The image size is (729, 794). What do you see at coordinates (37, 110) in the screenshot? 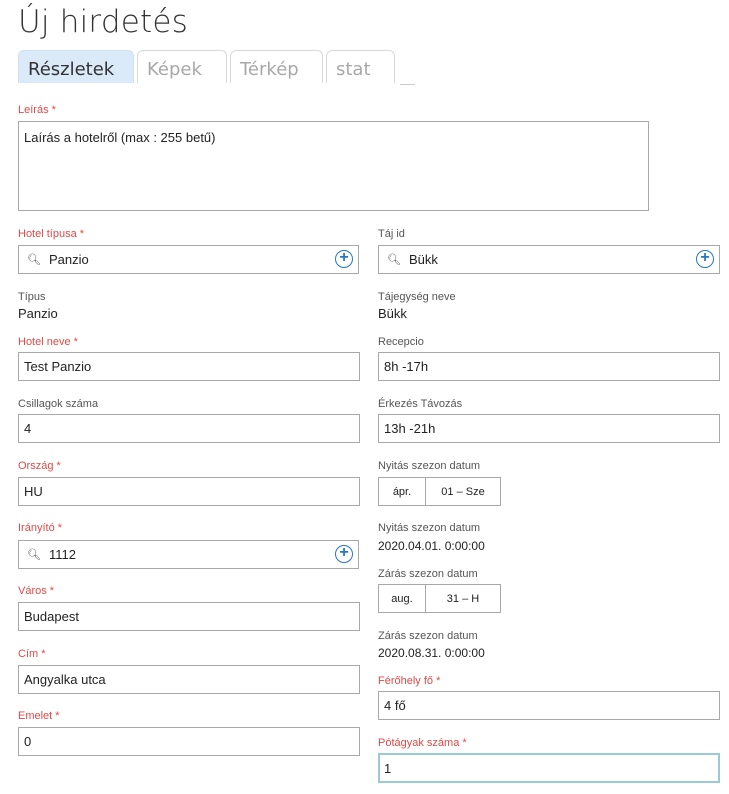
I see `leiras-label: Leírás *` at bounding box center [37, 110].